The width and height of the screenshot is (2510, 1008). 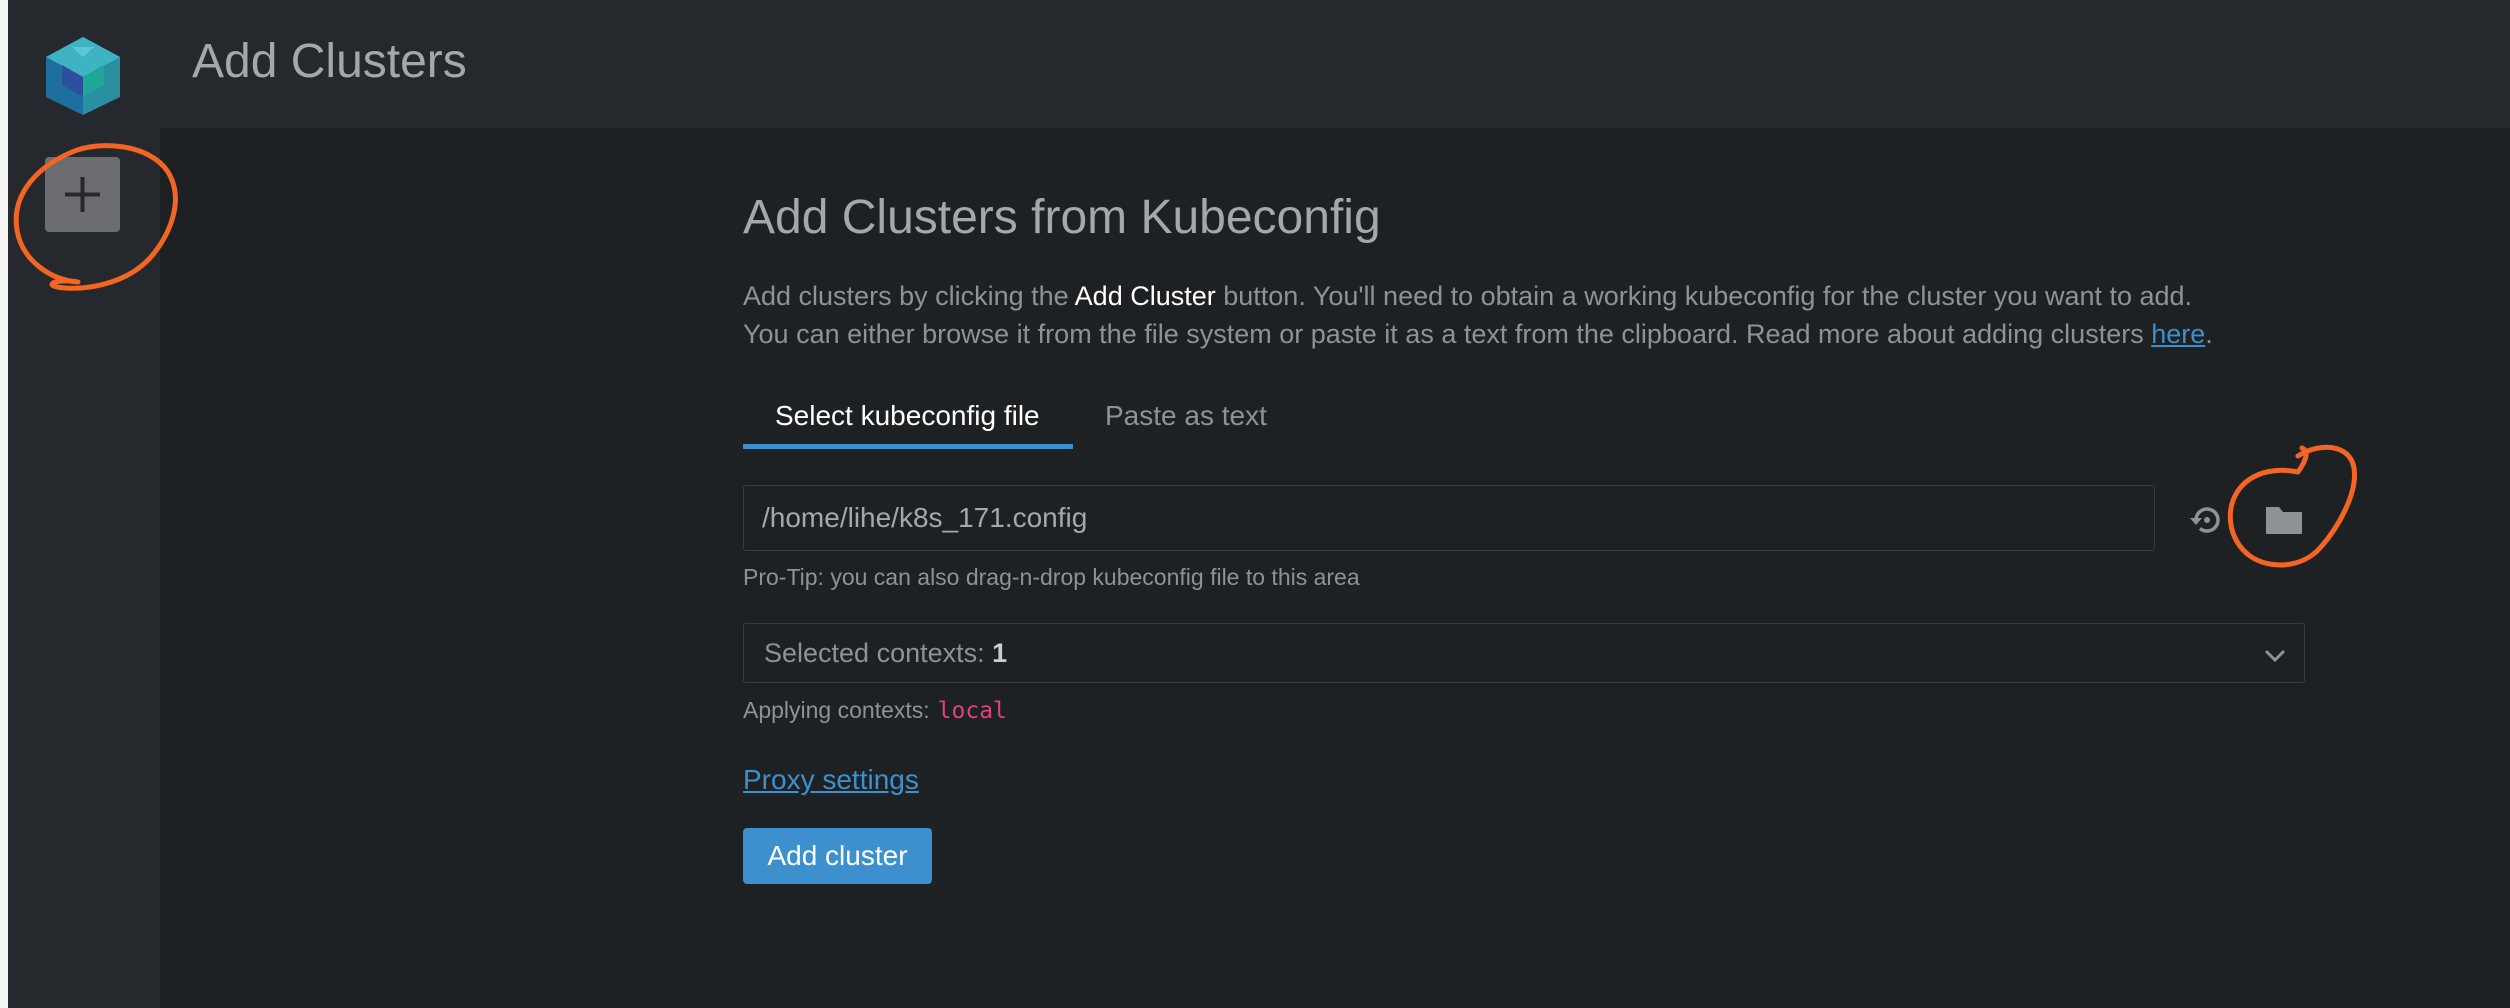 I want to click on active-tab-indicator, so click(x=908, y=446).